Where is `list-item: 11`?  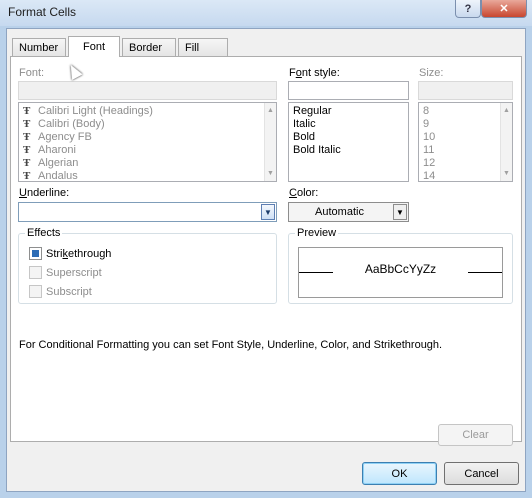 list-item: 11 is located at coordinates (465, 150).